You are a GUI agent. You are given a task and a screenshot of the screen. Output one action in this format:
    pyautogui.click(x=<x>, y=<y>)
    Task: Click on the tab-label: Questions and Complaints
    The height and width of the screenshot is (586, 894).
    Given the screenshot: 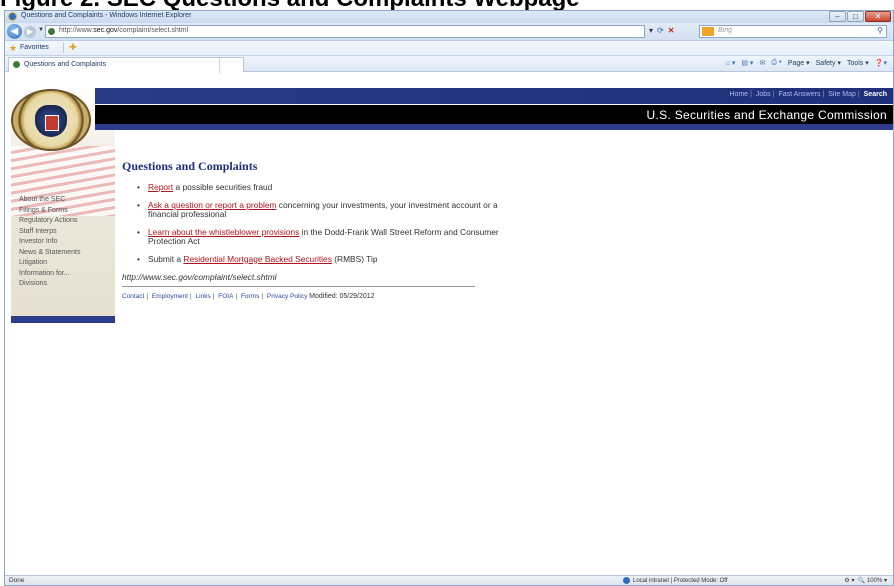 What is the action you would take?
    pyautogui.click(x=65, y=64)
    